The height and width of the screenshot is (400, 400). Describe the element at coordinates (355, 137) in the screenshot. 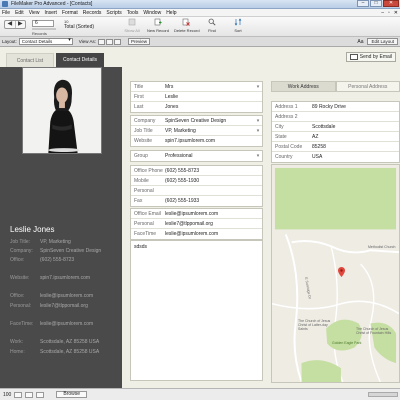

I see `field-value: AZ` at that location.